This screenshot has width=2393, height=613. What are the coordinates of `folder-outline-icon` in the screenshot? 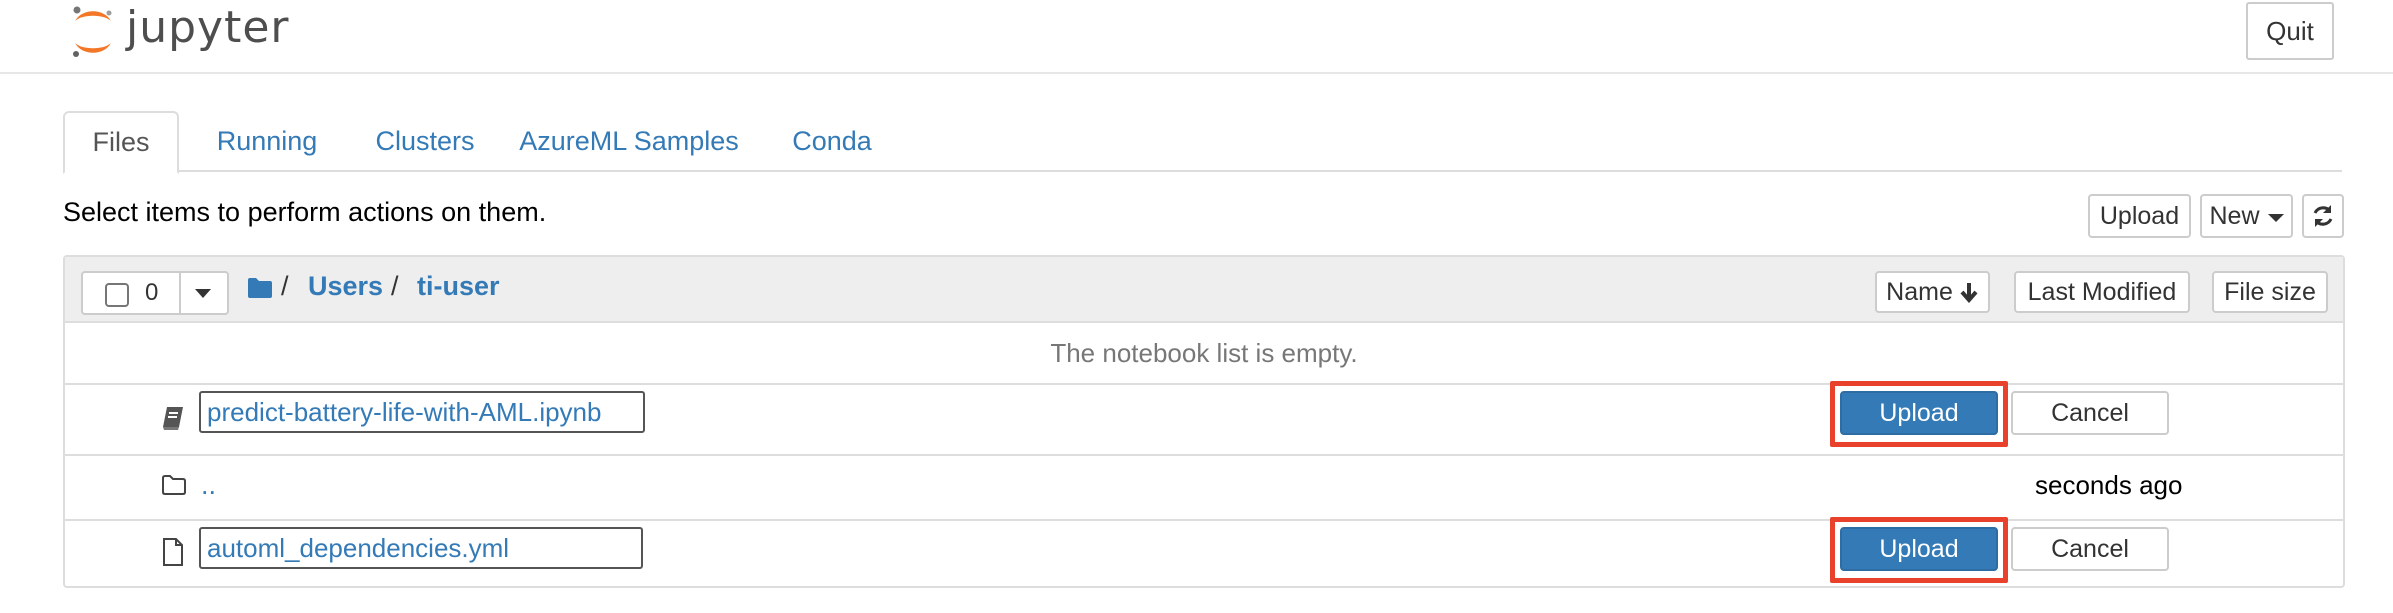 It's located at (174, 485).